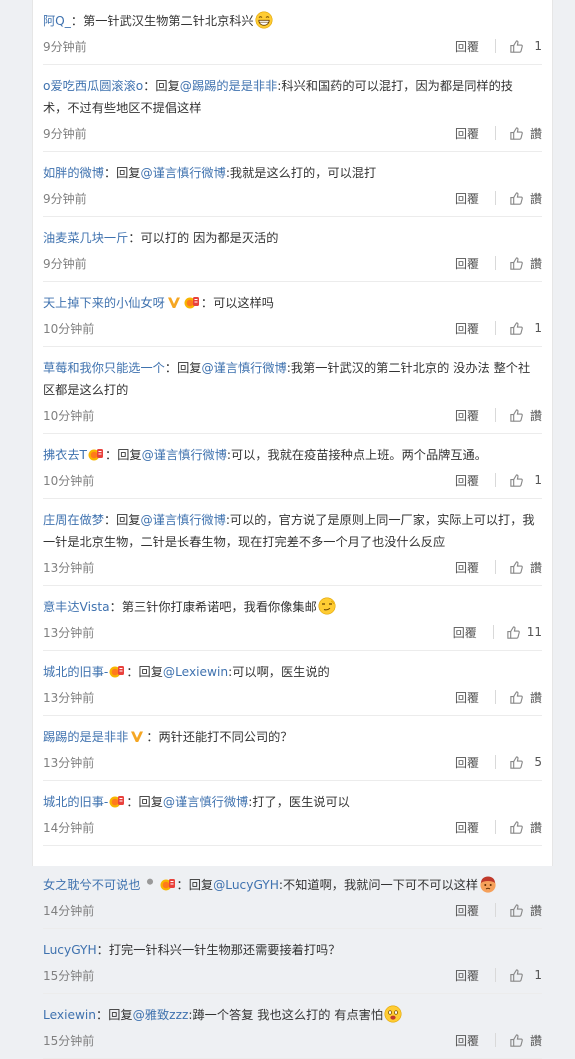 The image size is (575, 1059). I want to click on smirk-emoji-icon, so click(327, 606).